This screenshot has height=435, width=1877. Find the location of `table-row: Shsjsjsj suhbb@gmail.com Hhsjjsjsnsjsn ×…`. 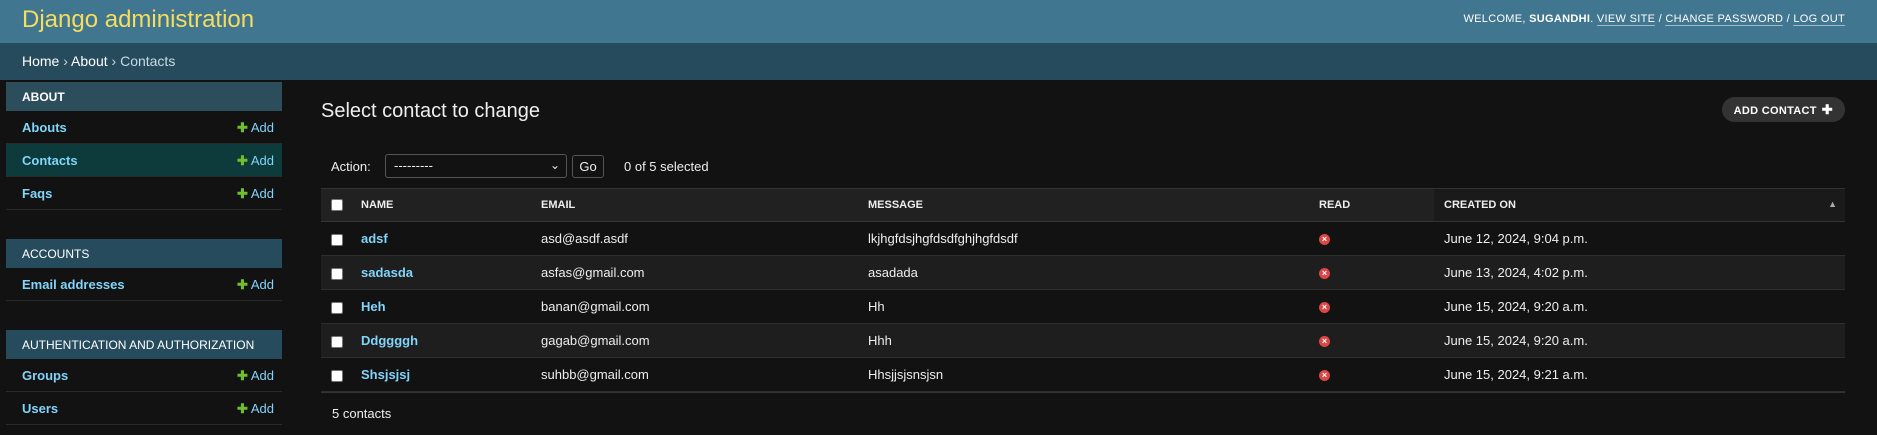

table-row: Shsjsjsj suhbb@gmail.com Hhsjjsjsnsjsn ×… is located at coordinates (1083, 374).